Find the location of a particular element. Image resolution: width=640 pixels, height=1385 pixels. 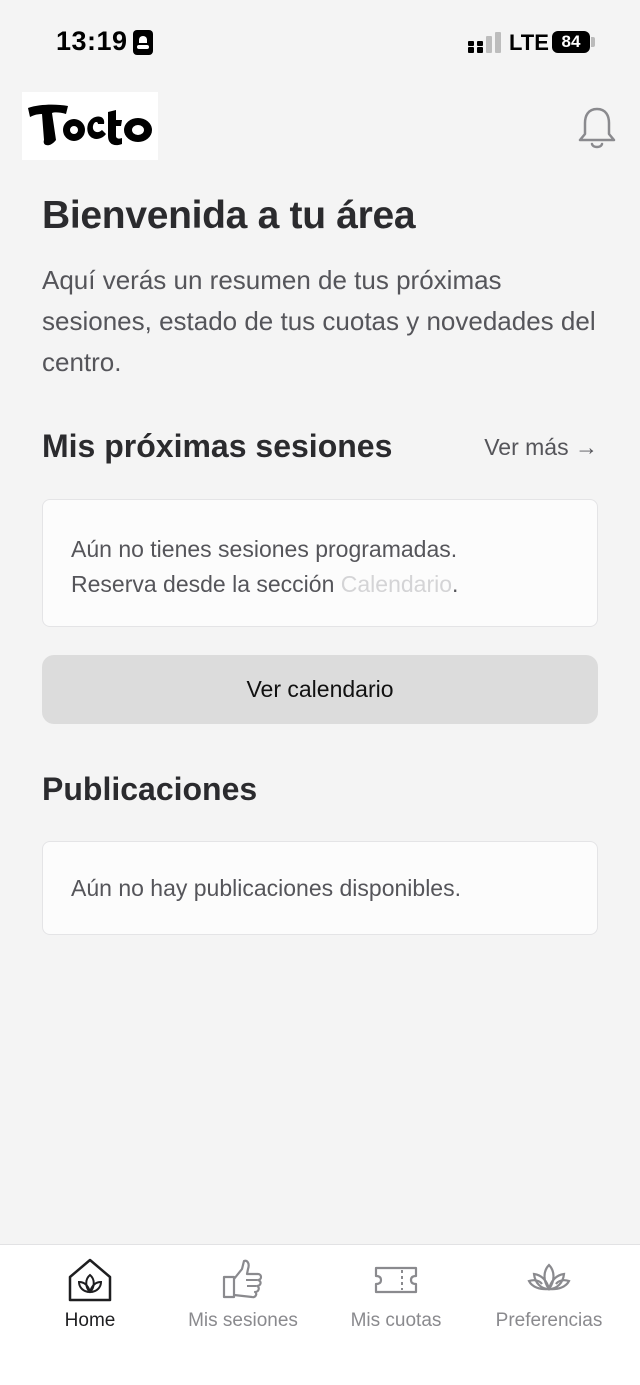

network-type: LTE is located at coordinates (529, 42).